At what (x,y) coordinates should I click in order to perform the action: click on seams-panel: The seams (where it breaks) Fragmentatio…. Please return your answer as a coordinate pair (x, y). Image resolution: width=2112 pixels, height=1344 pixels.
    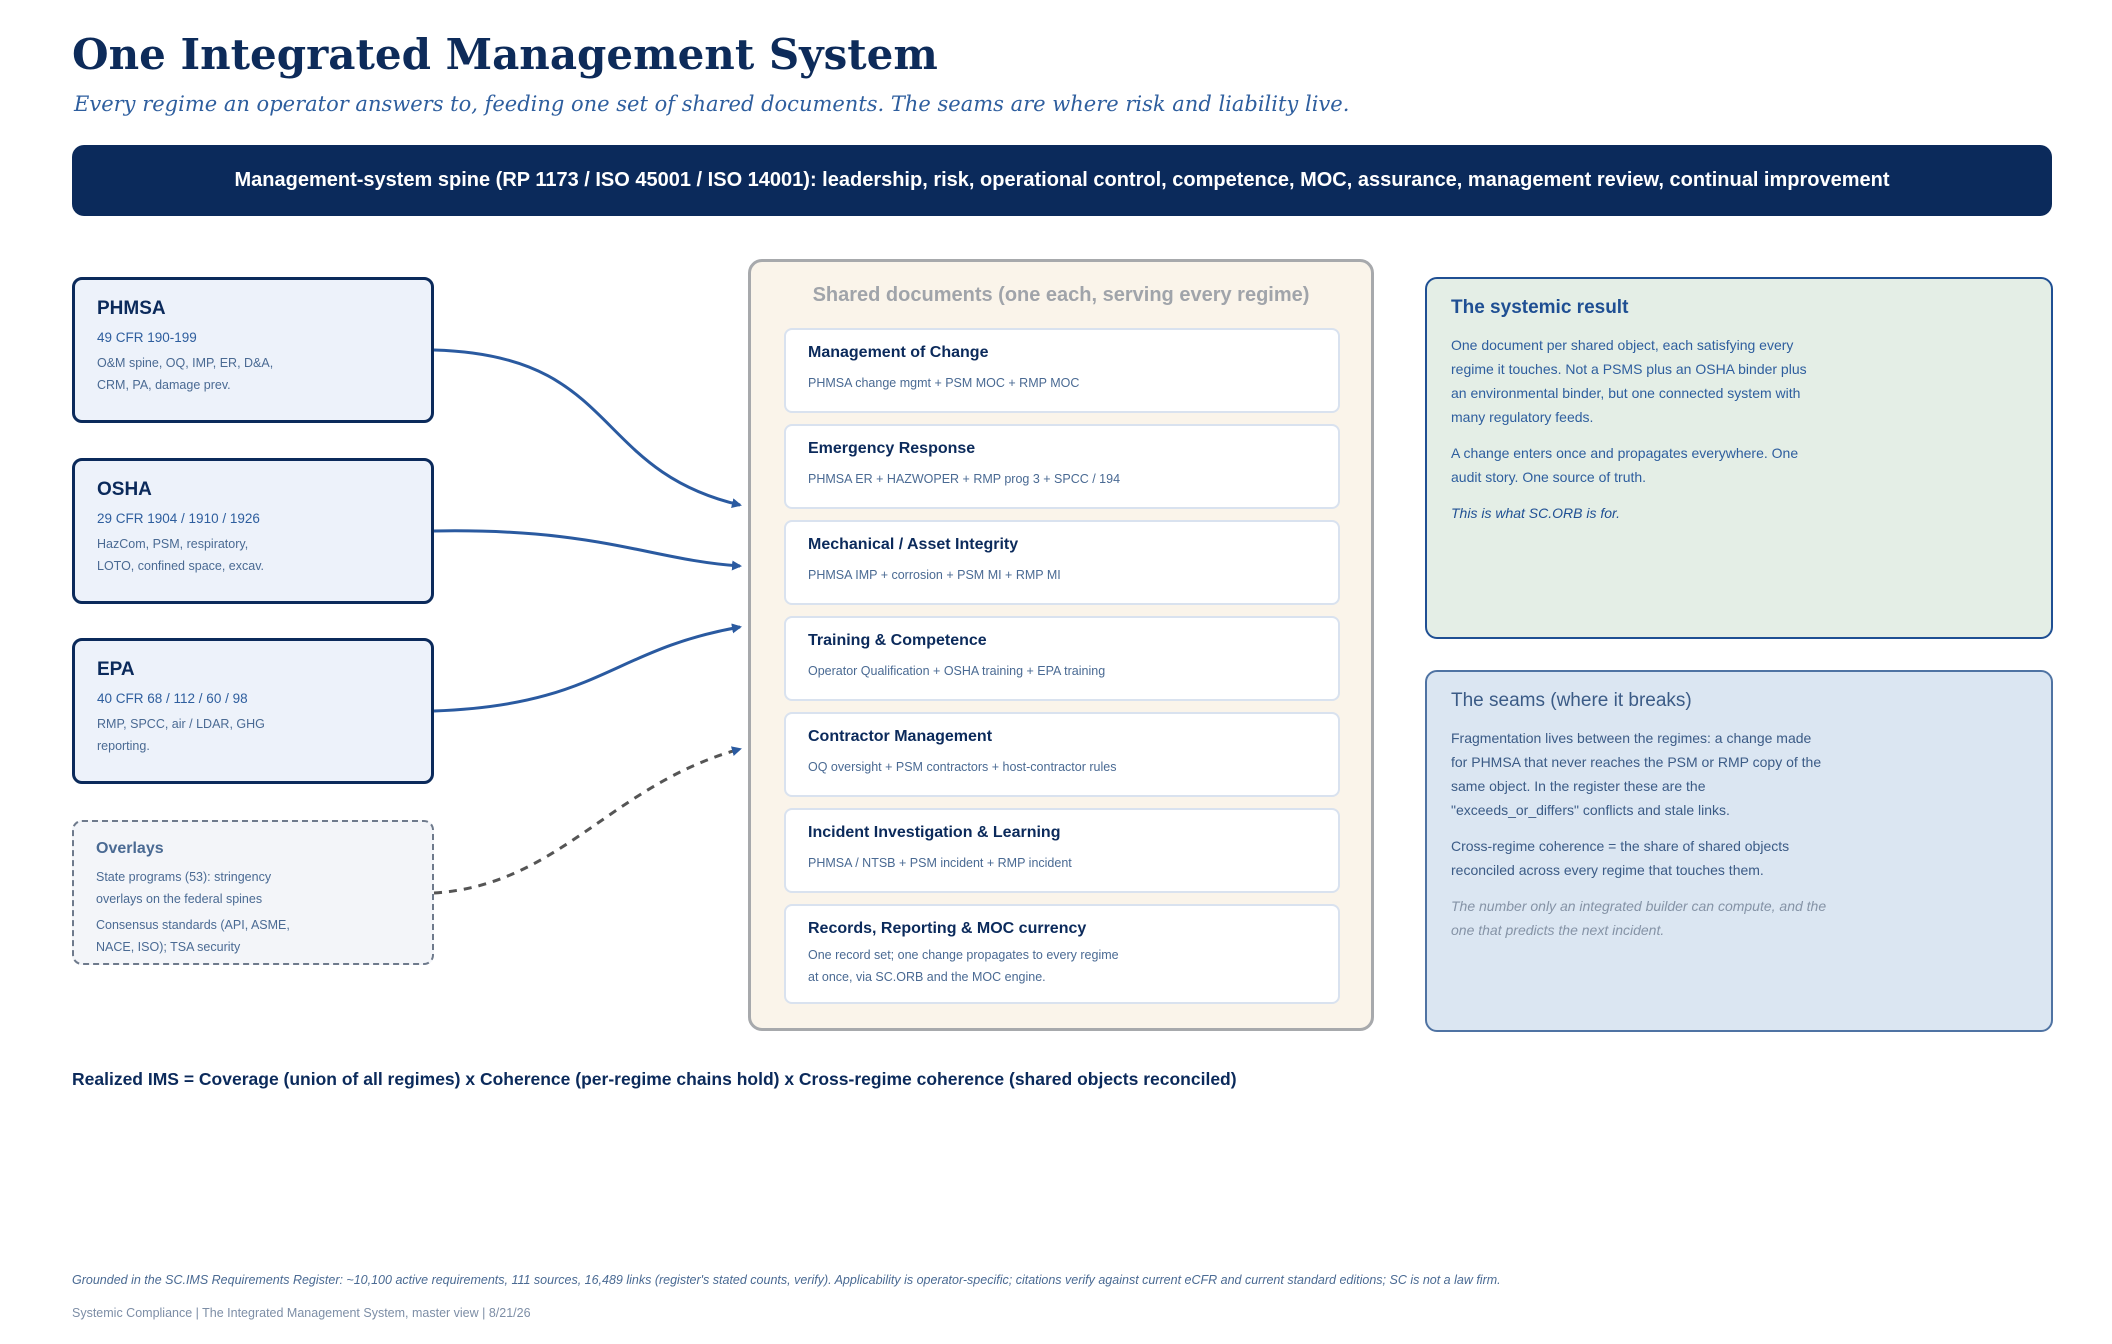
    Looking at the image, I should click on (1739, 851).